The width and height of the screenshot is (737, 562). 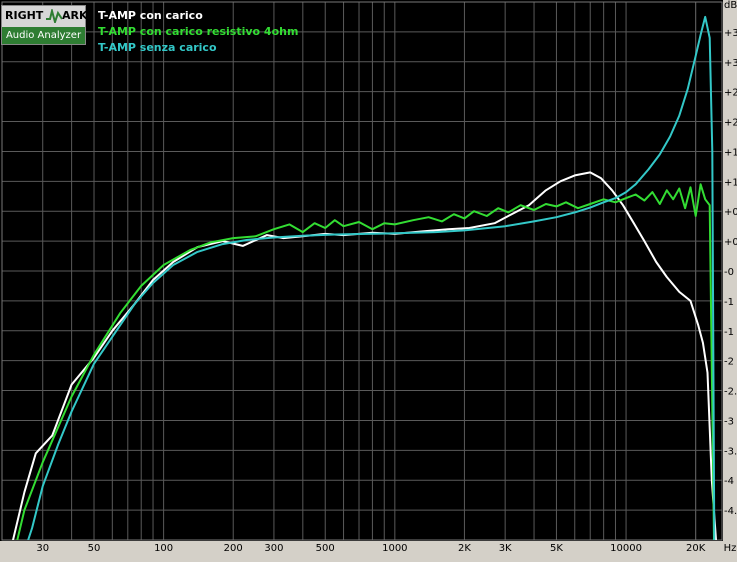 I want to click on legend-entry-resistivo-4ohm: T-AMP con carico resistivo 4ohm, so click(x=198, y=31).